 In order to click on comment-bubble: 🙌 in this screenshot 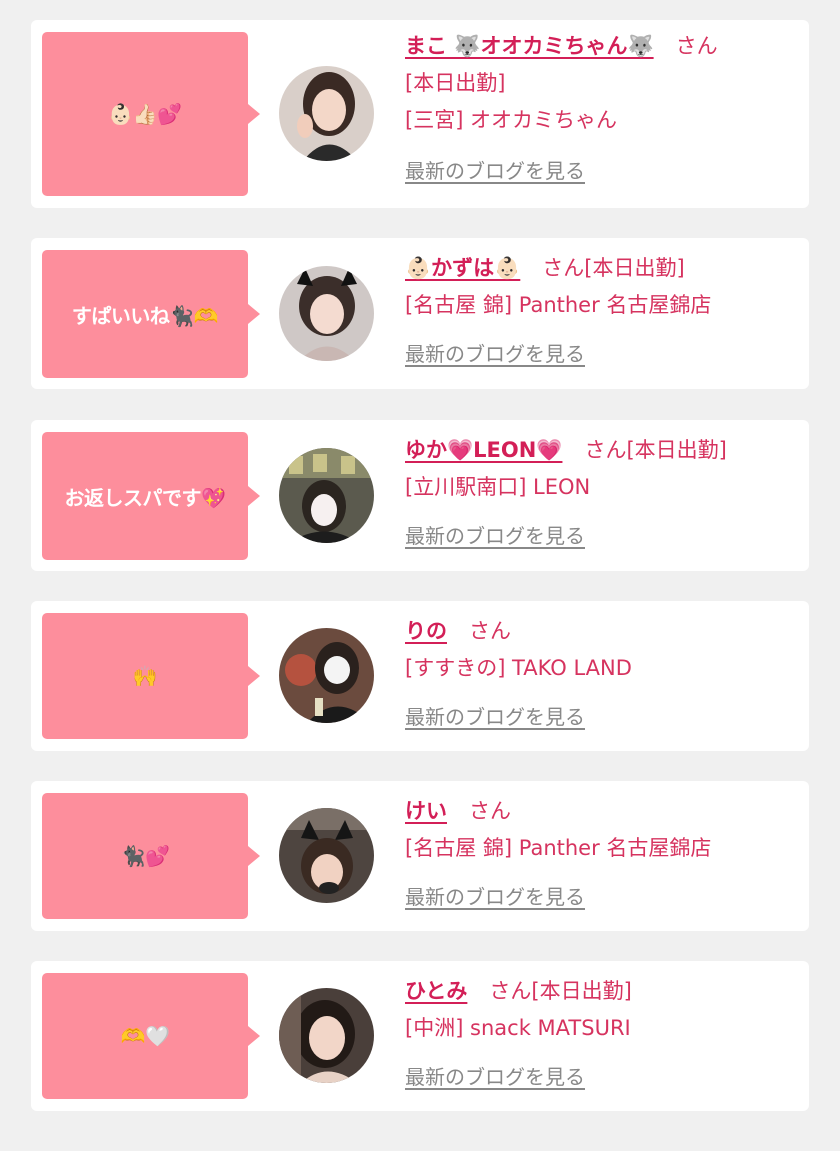, I will do `click(151, 676)`.